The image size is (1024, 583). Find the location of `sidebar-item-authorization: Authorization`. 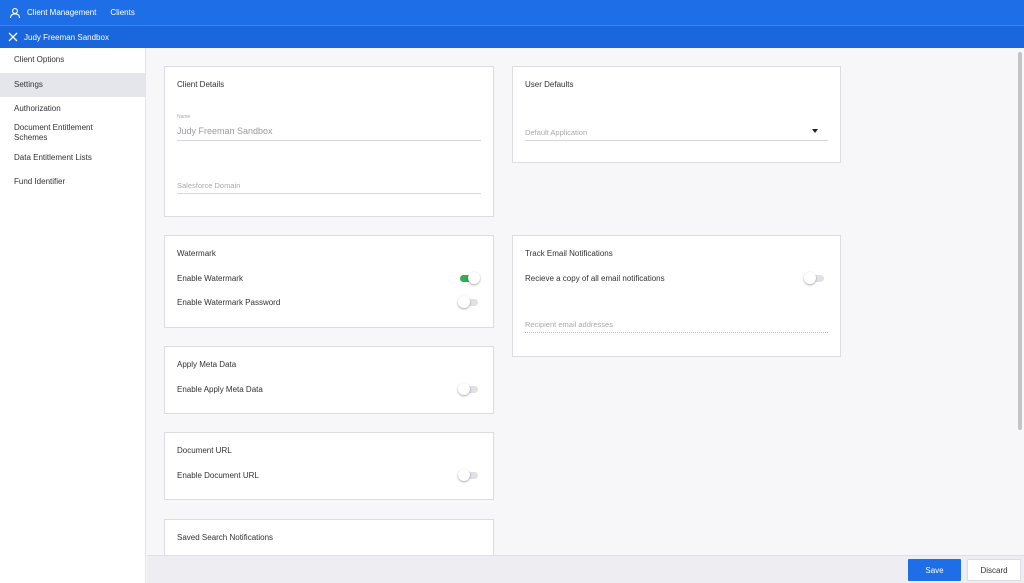

sidebar-item-authorization: Authorization is located at coordinates (73, 109).